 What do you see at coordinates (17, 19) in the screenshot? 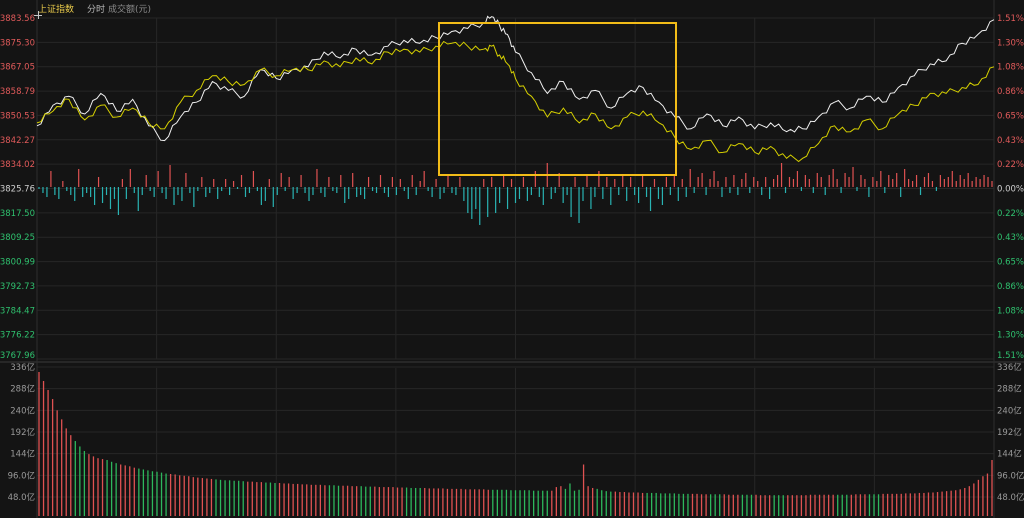
I see `price-axis-label: 3883.56` at bounding box center [17, 19].